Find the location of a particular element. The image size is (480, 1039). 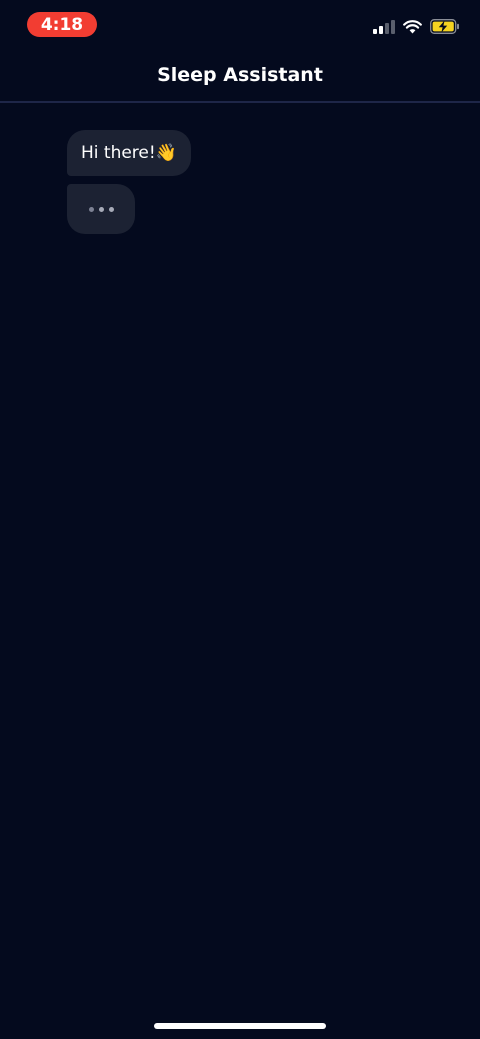

status-icons is located at coordinates (416, 26).